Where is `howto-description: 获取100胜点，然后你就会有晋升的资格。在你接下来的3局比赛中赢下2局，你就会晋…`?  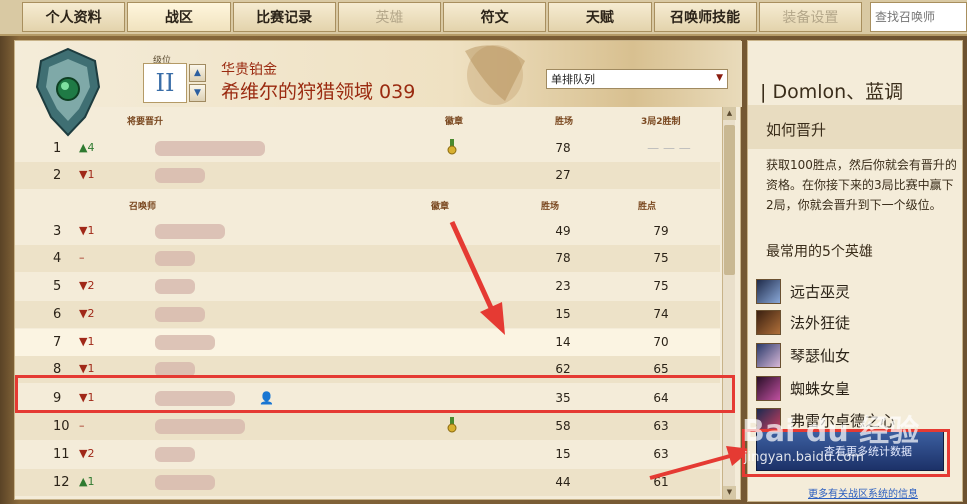 howto-description: 获取100胜点，然后你就会有晋升的资格。在你接下来的3局比赛中赢下2局，你就会晋… is located at coordinates (861, 185).